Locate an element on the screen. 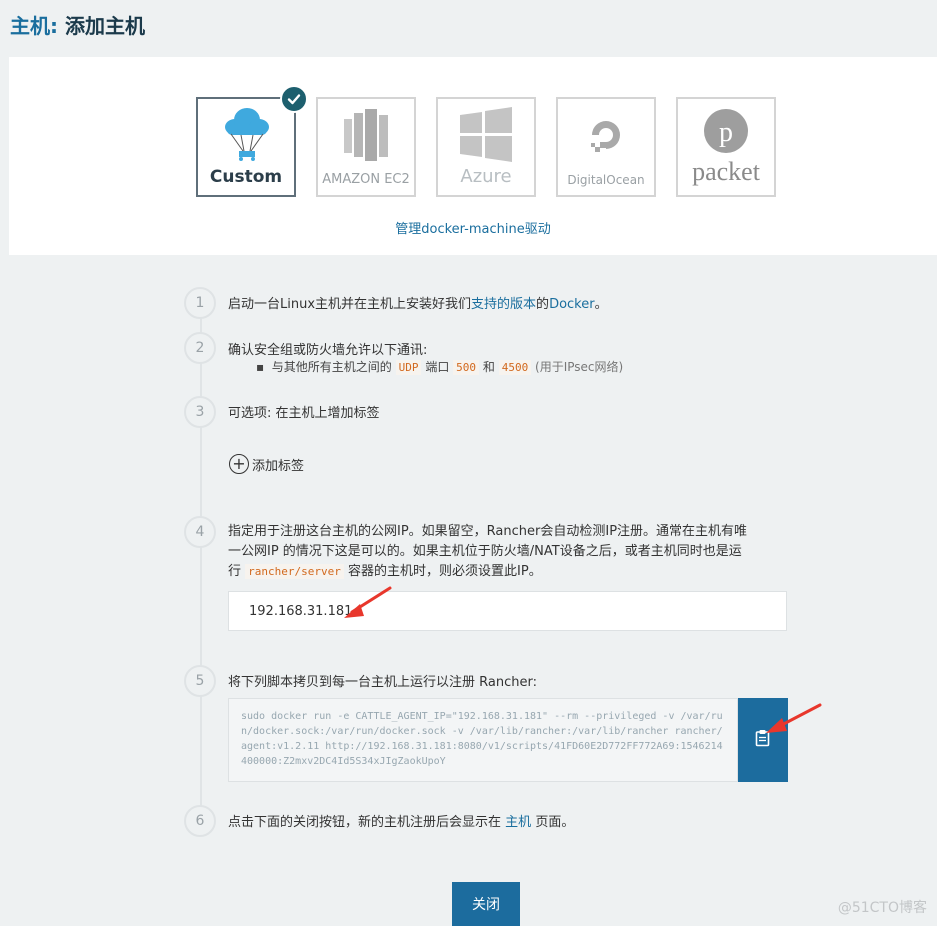  step-number-1: 1 is located at coordinates (200, 303).